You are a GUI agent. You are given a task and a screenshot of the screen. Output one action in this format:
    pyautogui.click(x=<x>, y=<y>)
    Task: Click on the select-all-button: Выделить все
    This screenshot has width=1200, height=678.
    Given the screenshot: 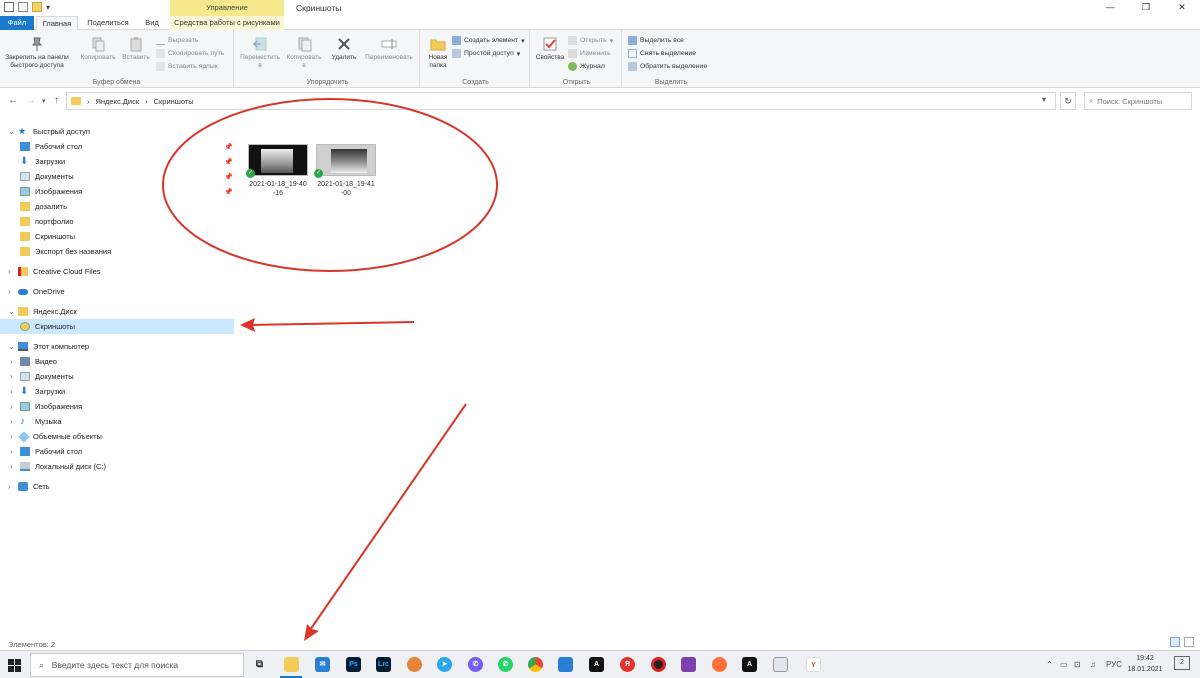 What is the action you would take?
    pyautogui.click(x=656, y=40)
    